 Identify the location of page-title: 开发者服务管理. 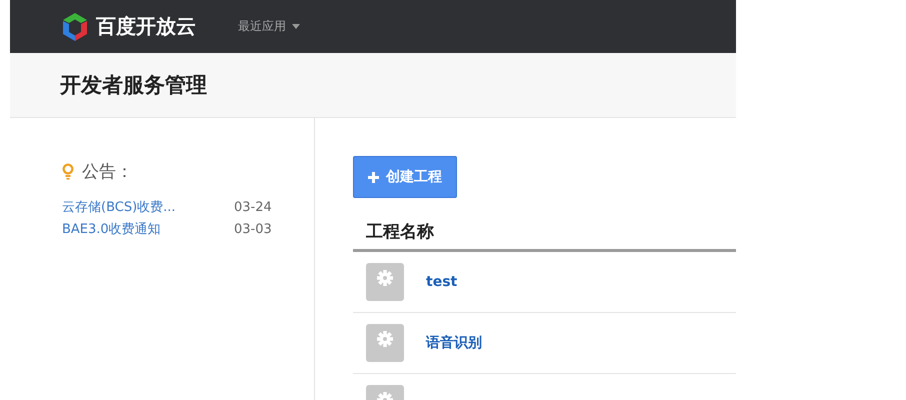
(133, 85).